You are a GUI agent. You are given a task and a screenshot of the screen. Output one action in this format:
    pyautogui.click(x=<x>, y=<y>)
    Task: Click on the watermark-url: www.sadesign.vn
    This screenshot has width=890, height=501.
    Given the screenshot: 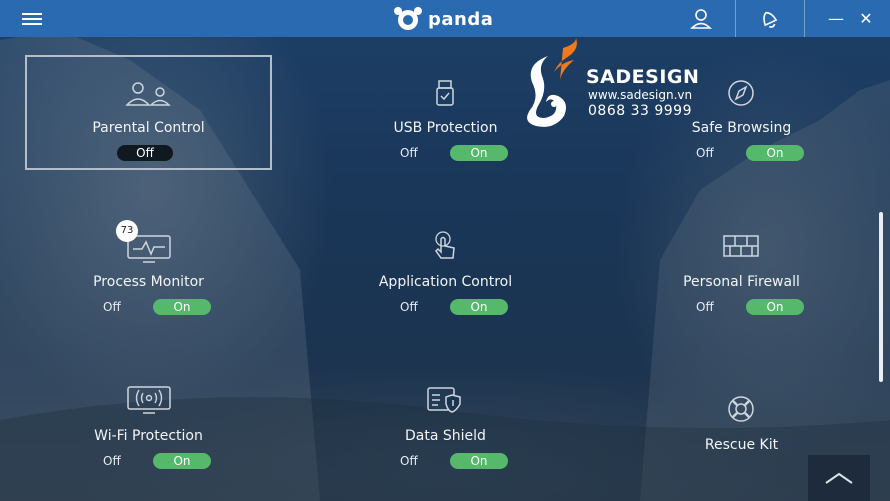 What is the action you would take?
    pyautogui.click(x=640, y=95)
    